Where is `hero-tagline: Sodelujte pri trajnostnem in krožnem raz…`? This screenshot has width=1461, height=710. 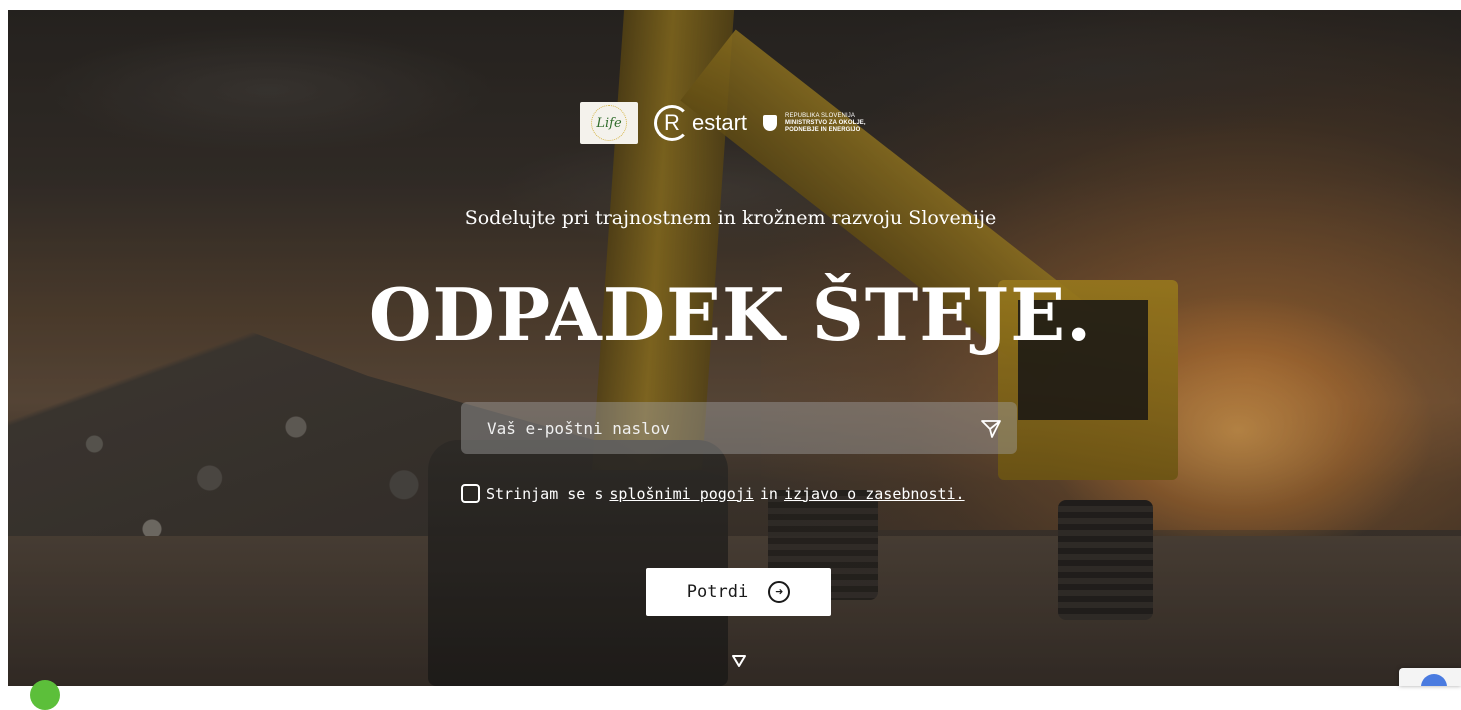
hero-tagline: Sodelujte pri trajnostnem in krožnem raz… is located at coordinates (730, 218).